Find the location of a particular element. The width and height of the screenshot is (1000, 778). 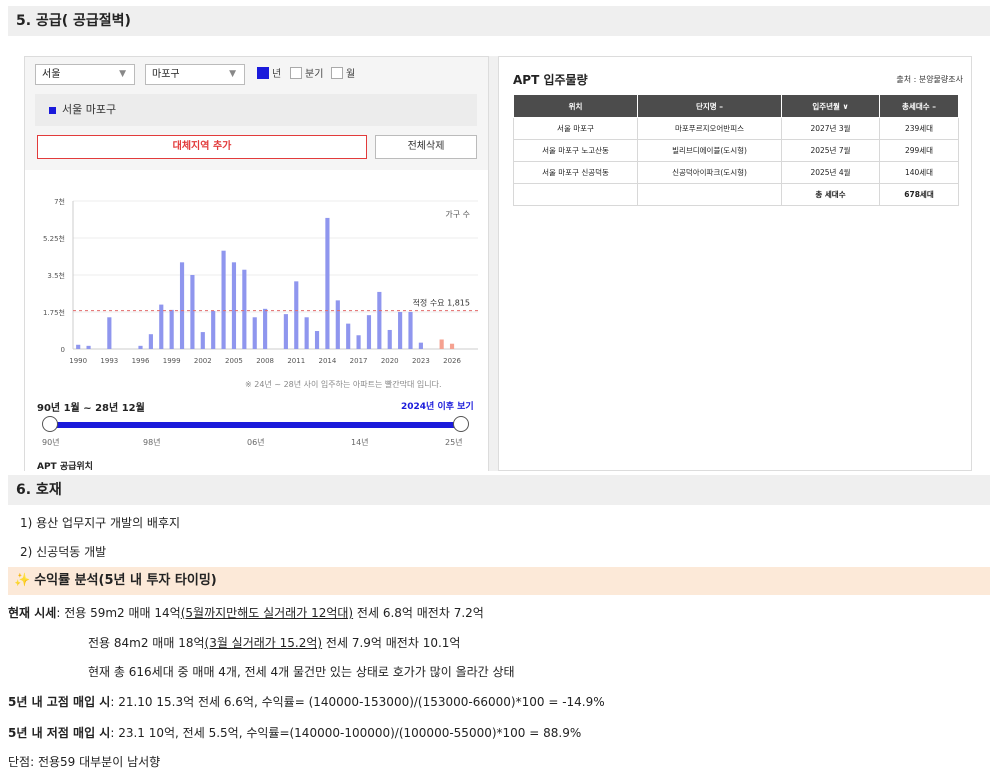

slider-tick: 90년 is located at coordinates (51, 442).